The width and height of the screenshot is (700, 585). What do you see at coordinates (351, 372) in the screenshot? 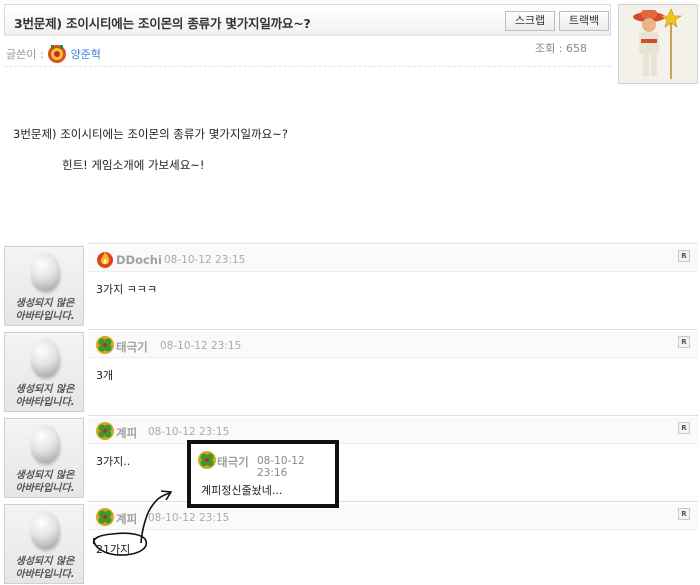
I see `comment-item: 생성되지 않은 아바타입니다. 태극기 08-10-12 23:15 R 3개` at bounding box center [351, 372].